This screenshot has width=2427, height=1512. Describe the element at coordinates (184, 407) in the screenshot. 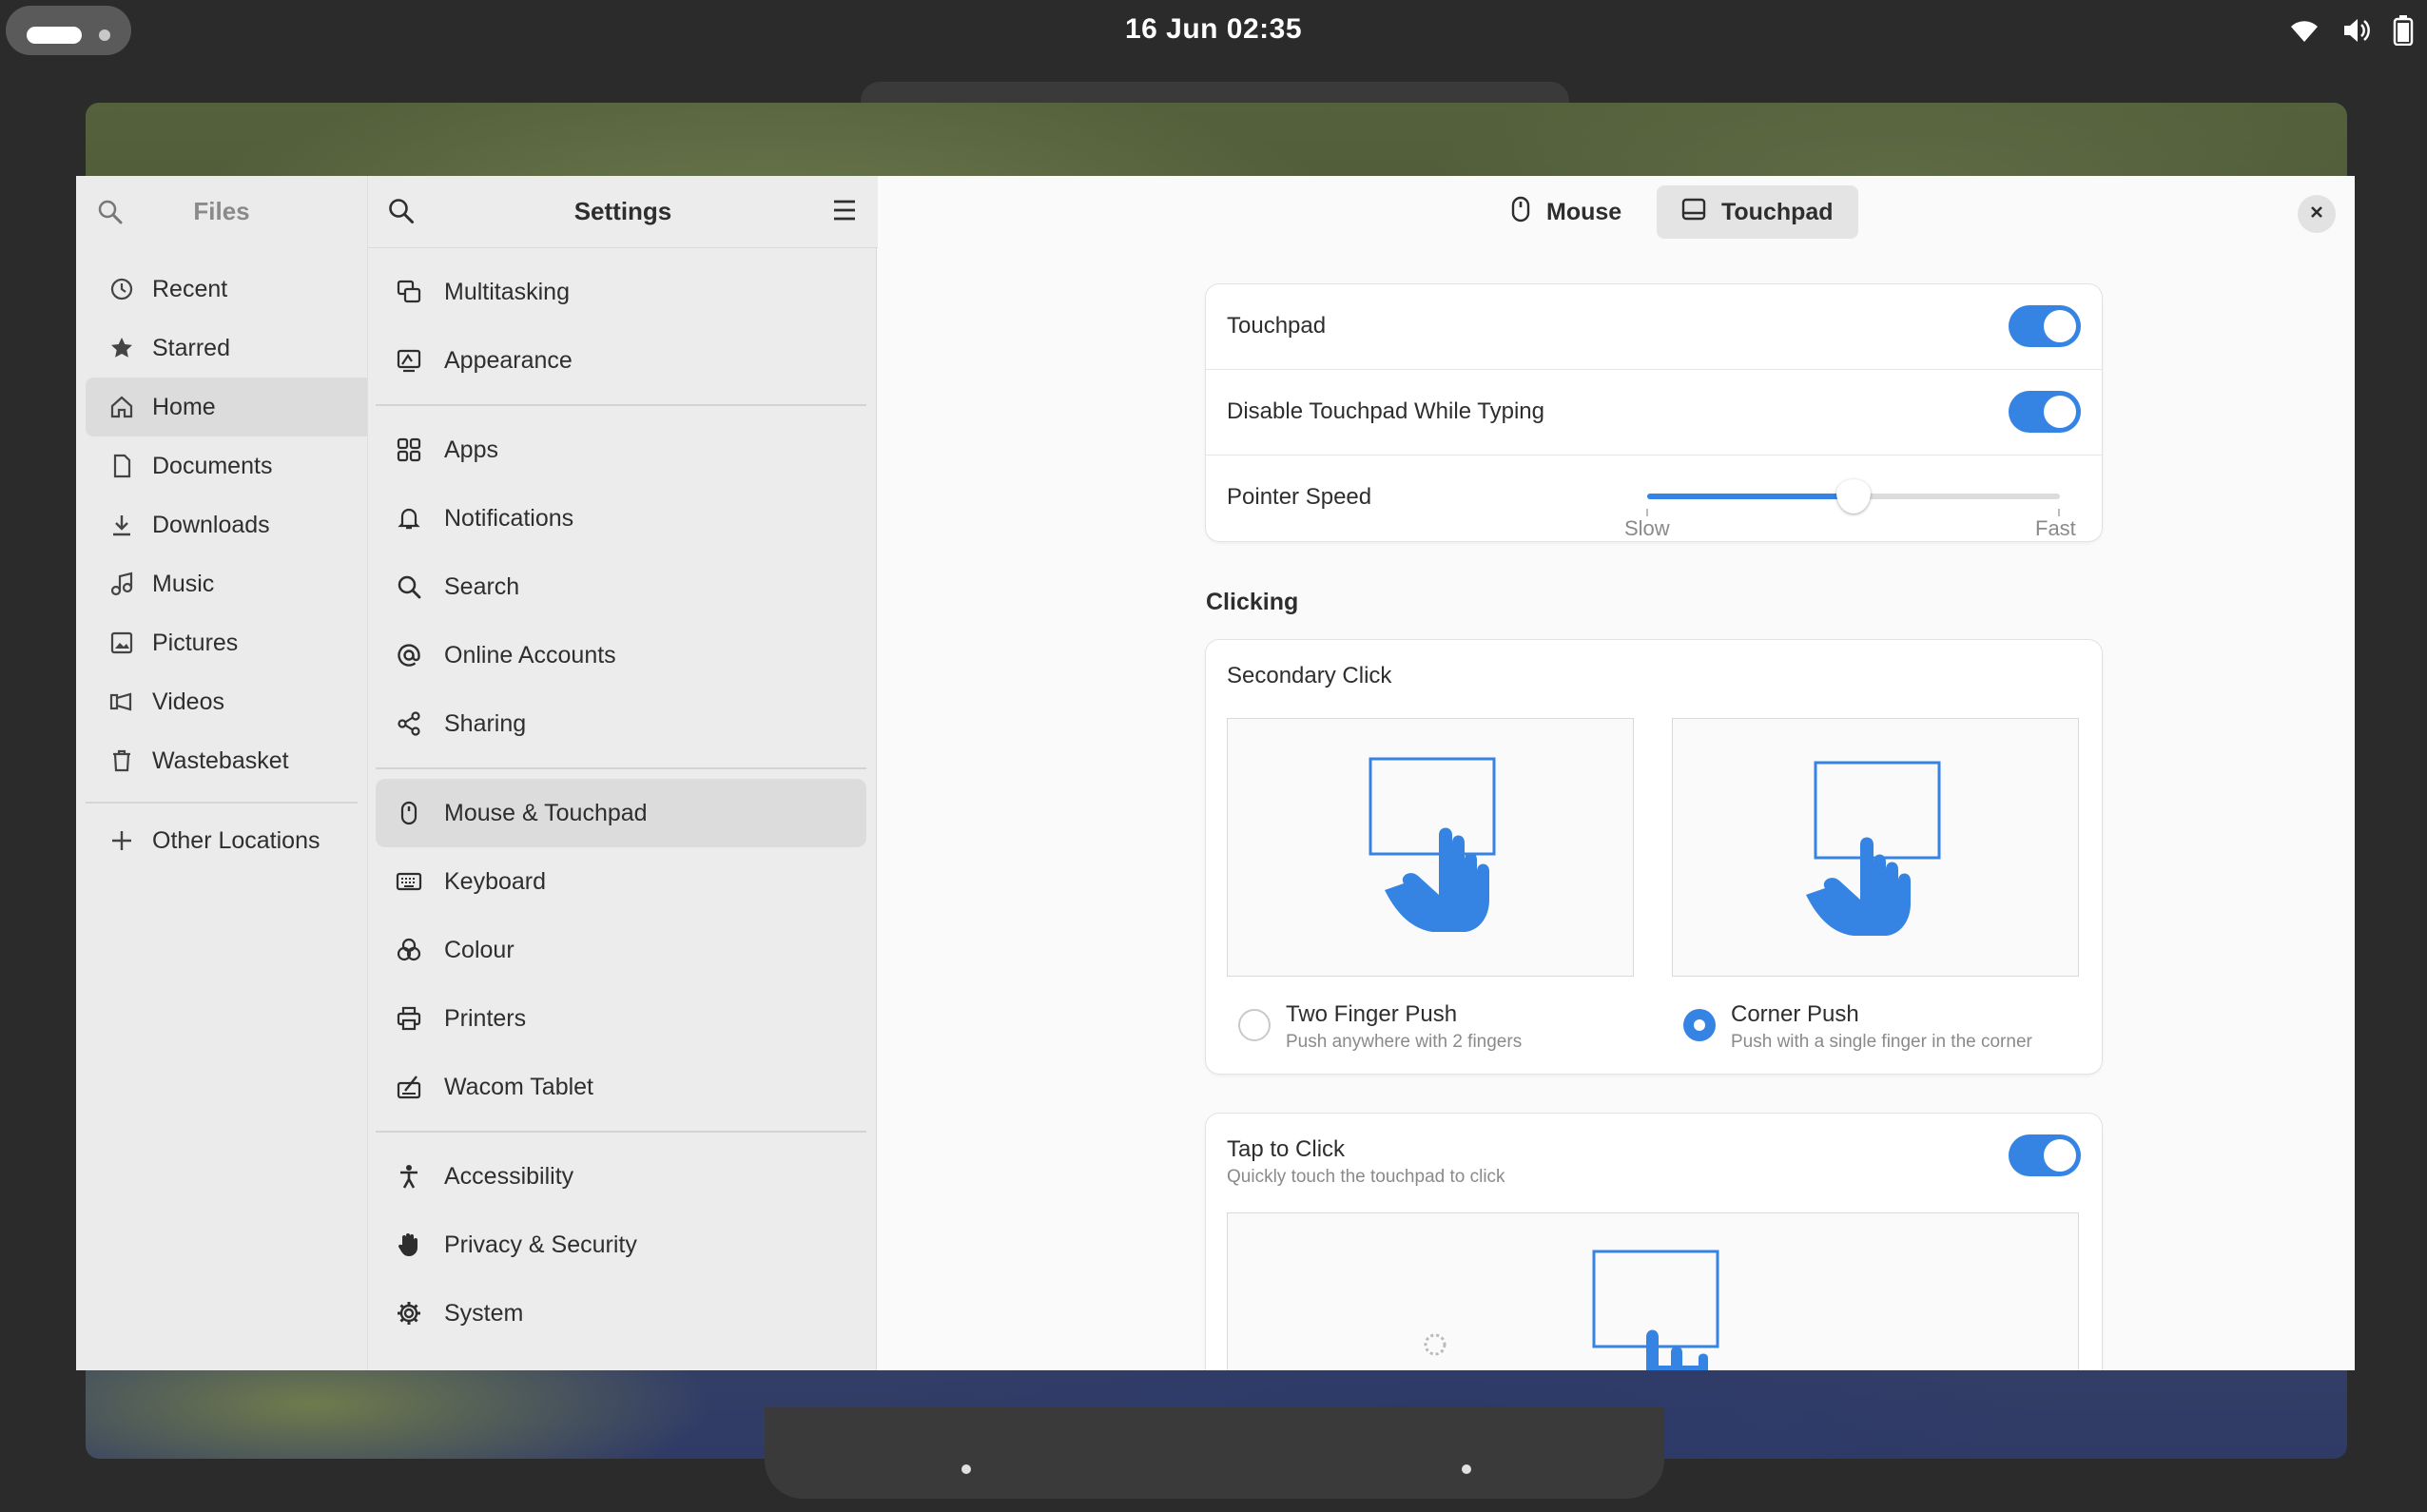

I see `files-item-label: Home` at that location.